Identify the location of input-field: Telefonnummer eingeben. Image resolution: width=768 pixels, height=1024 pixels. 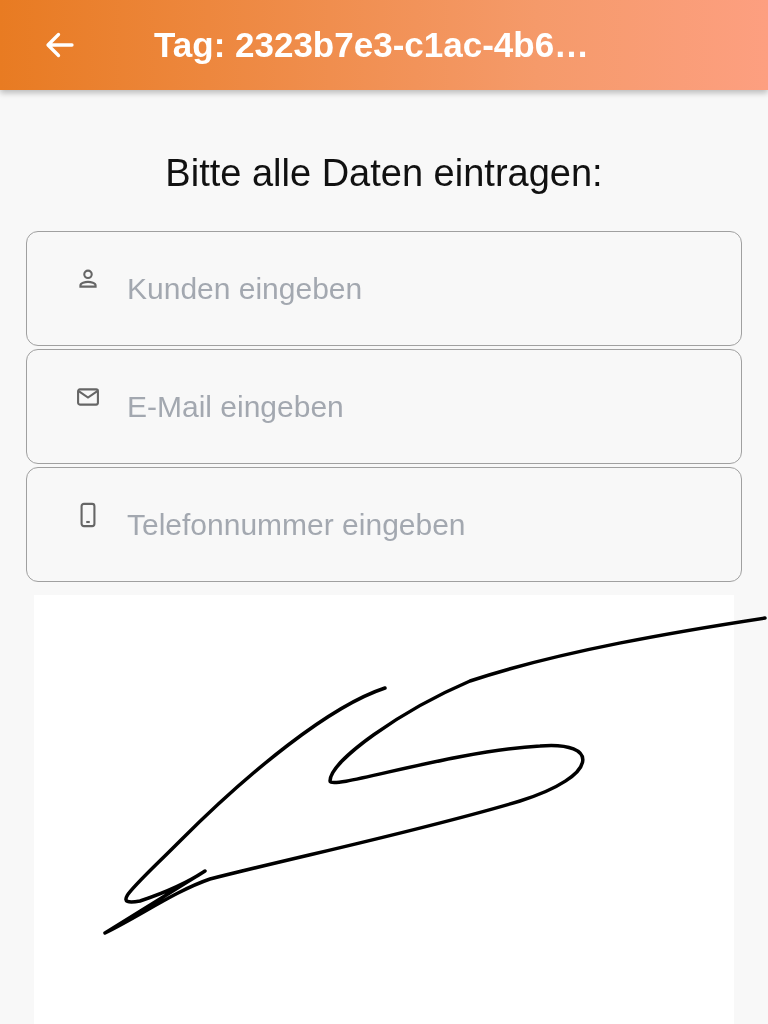
(384, 524).